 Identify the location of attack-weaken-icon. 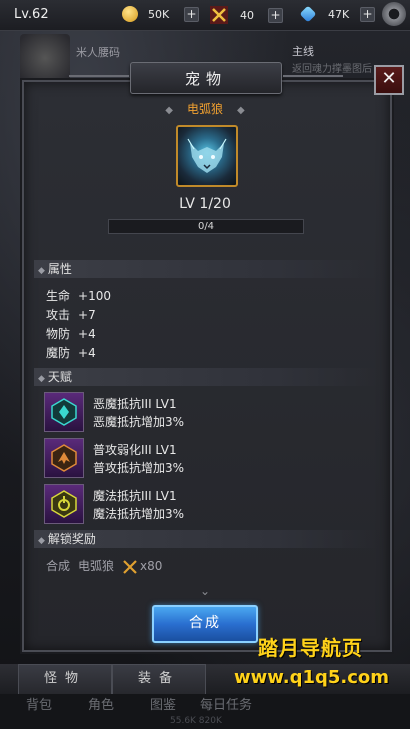
(64, 458).